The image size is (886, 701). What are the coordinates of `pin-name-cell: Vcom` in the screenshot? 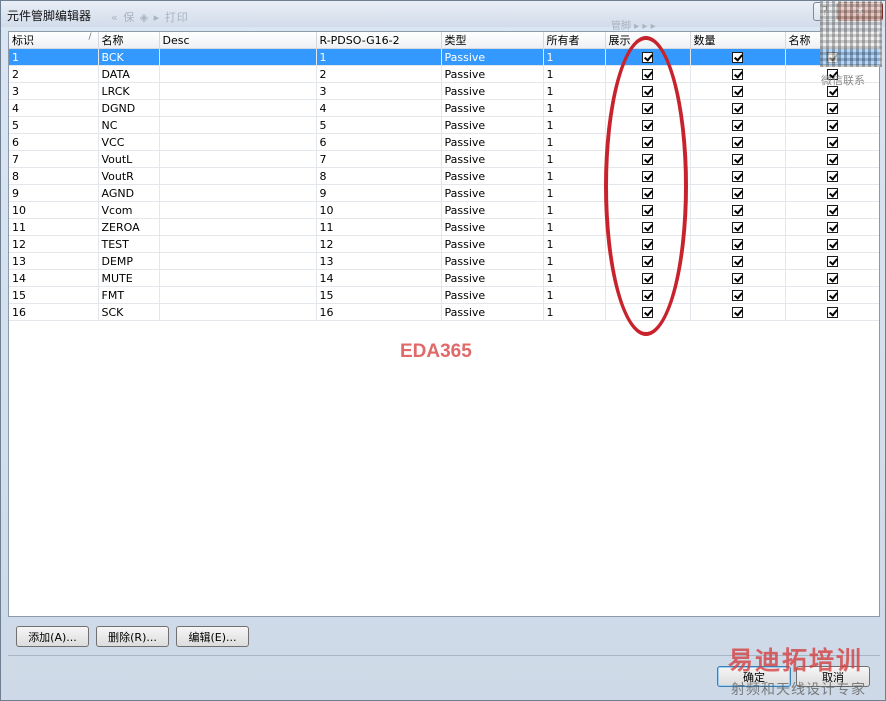 It's located at (129, 210).